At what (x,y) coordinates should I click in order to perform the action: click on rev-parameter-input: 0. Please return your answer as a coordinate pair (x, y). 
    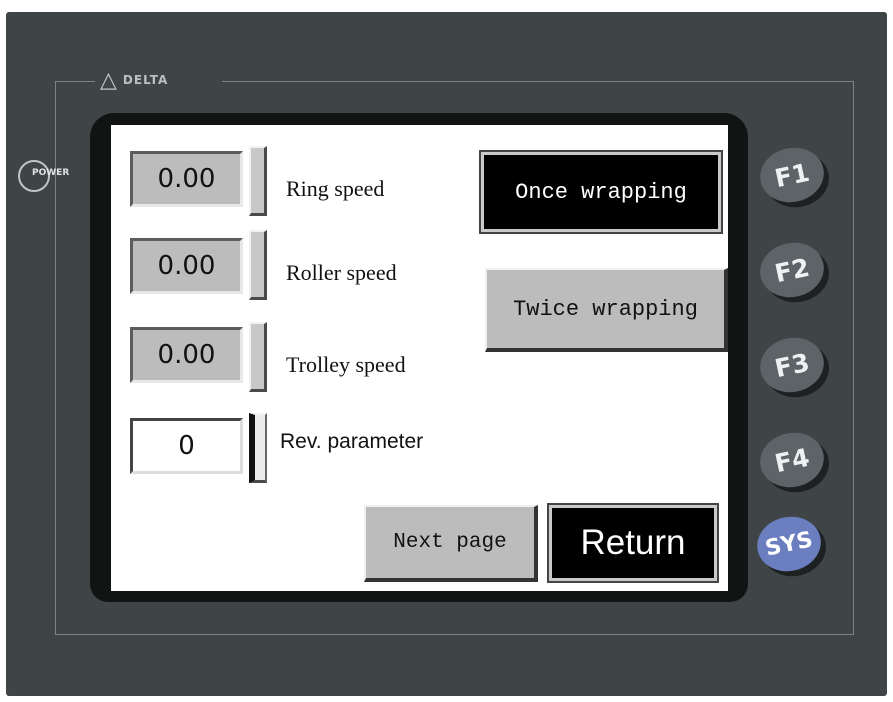
    Looking at the image, I should click on (186, 446).